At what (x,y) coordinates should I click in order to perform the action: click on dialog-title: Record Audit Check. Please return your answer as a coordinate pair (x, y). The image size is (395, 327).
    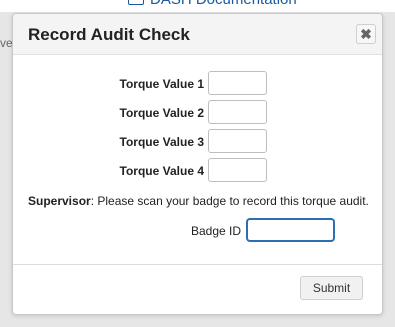
    Looking at the image, I should click on (109, 34).